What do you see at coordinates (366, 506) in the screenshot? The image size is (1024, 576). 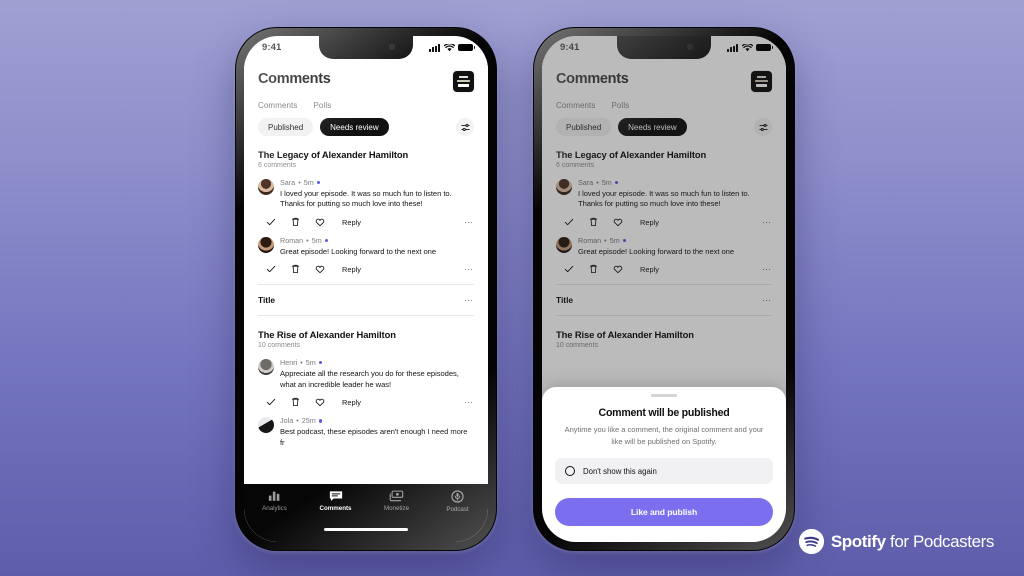 I see `bottom-tab-bar: Analytics Comments Monetize Podcast` at bounding box center [366, 506].